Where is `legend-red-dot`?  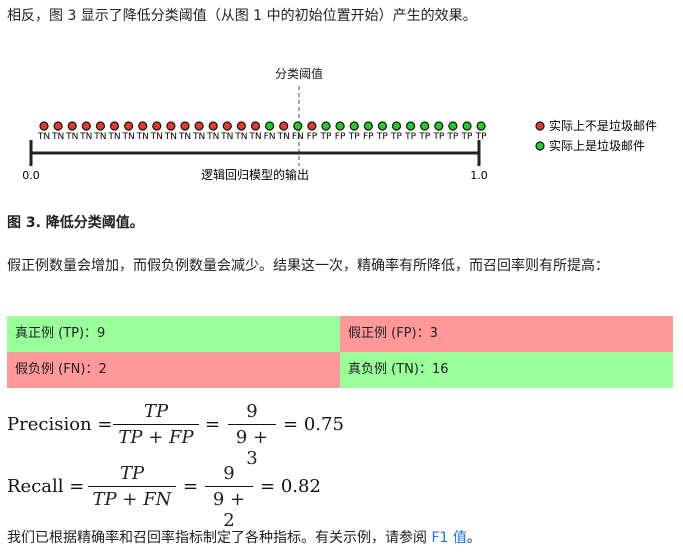
legend-red-dot is located at coordinates (540, 126).